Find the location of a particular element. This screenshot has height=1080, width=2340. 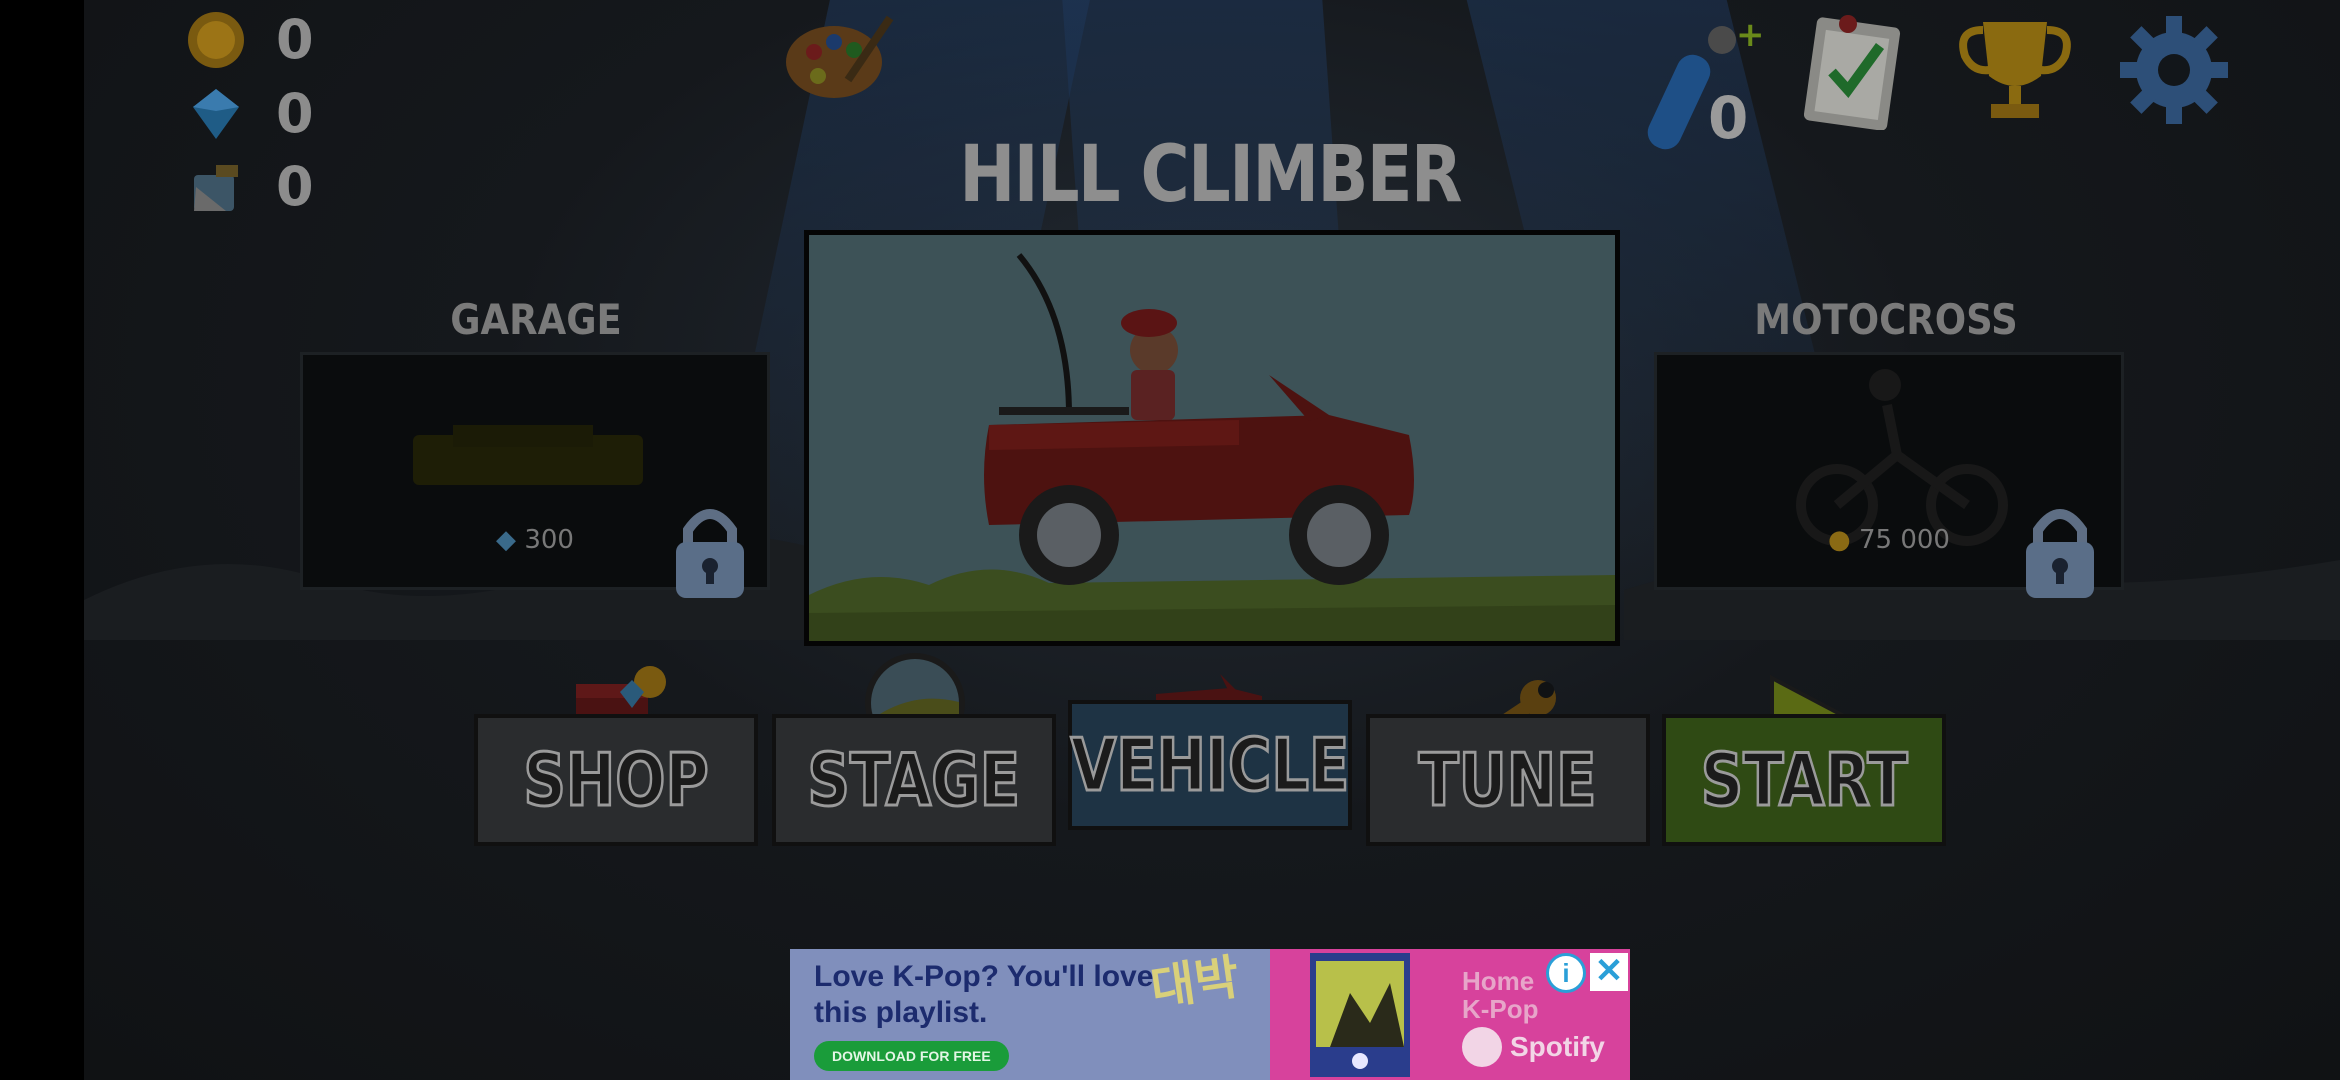

selected-vehicle-preview is located at coordinates (1212, 438).